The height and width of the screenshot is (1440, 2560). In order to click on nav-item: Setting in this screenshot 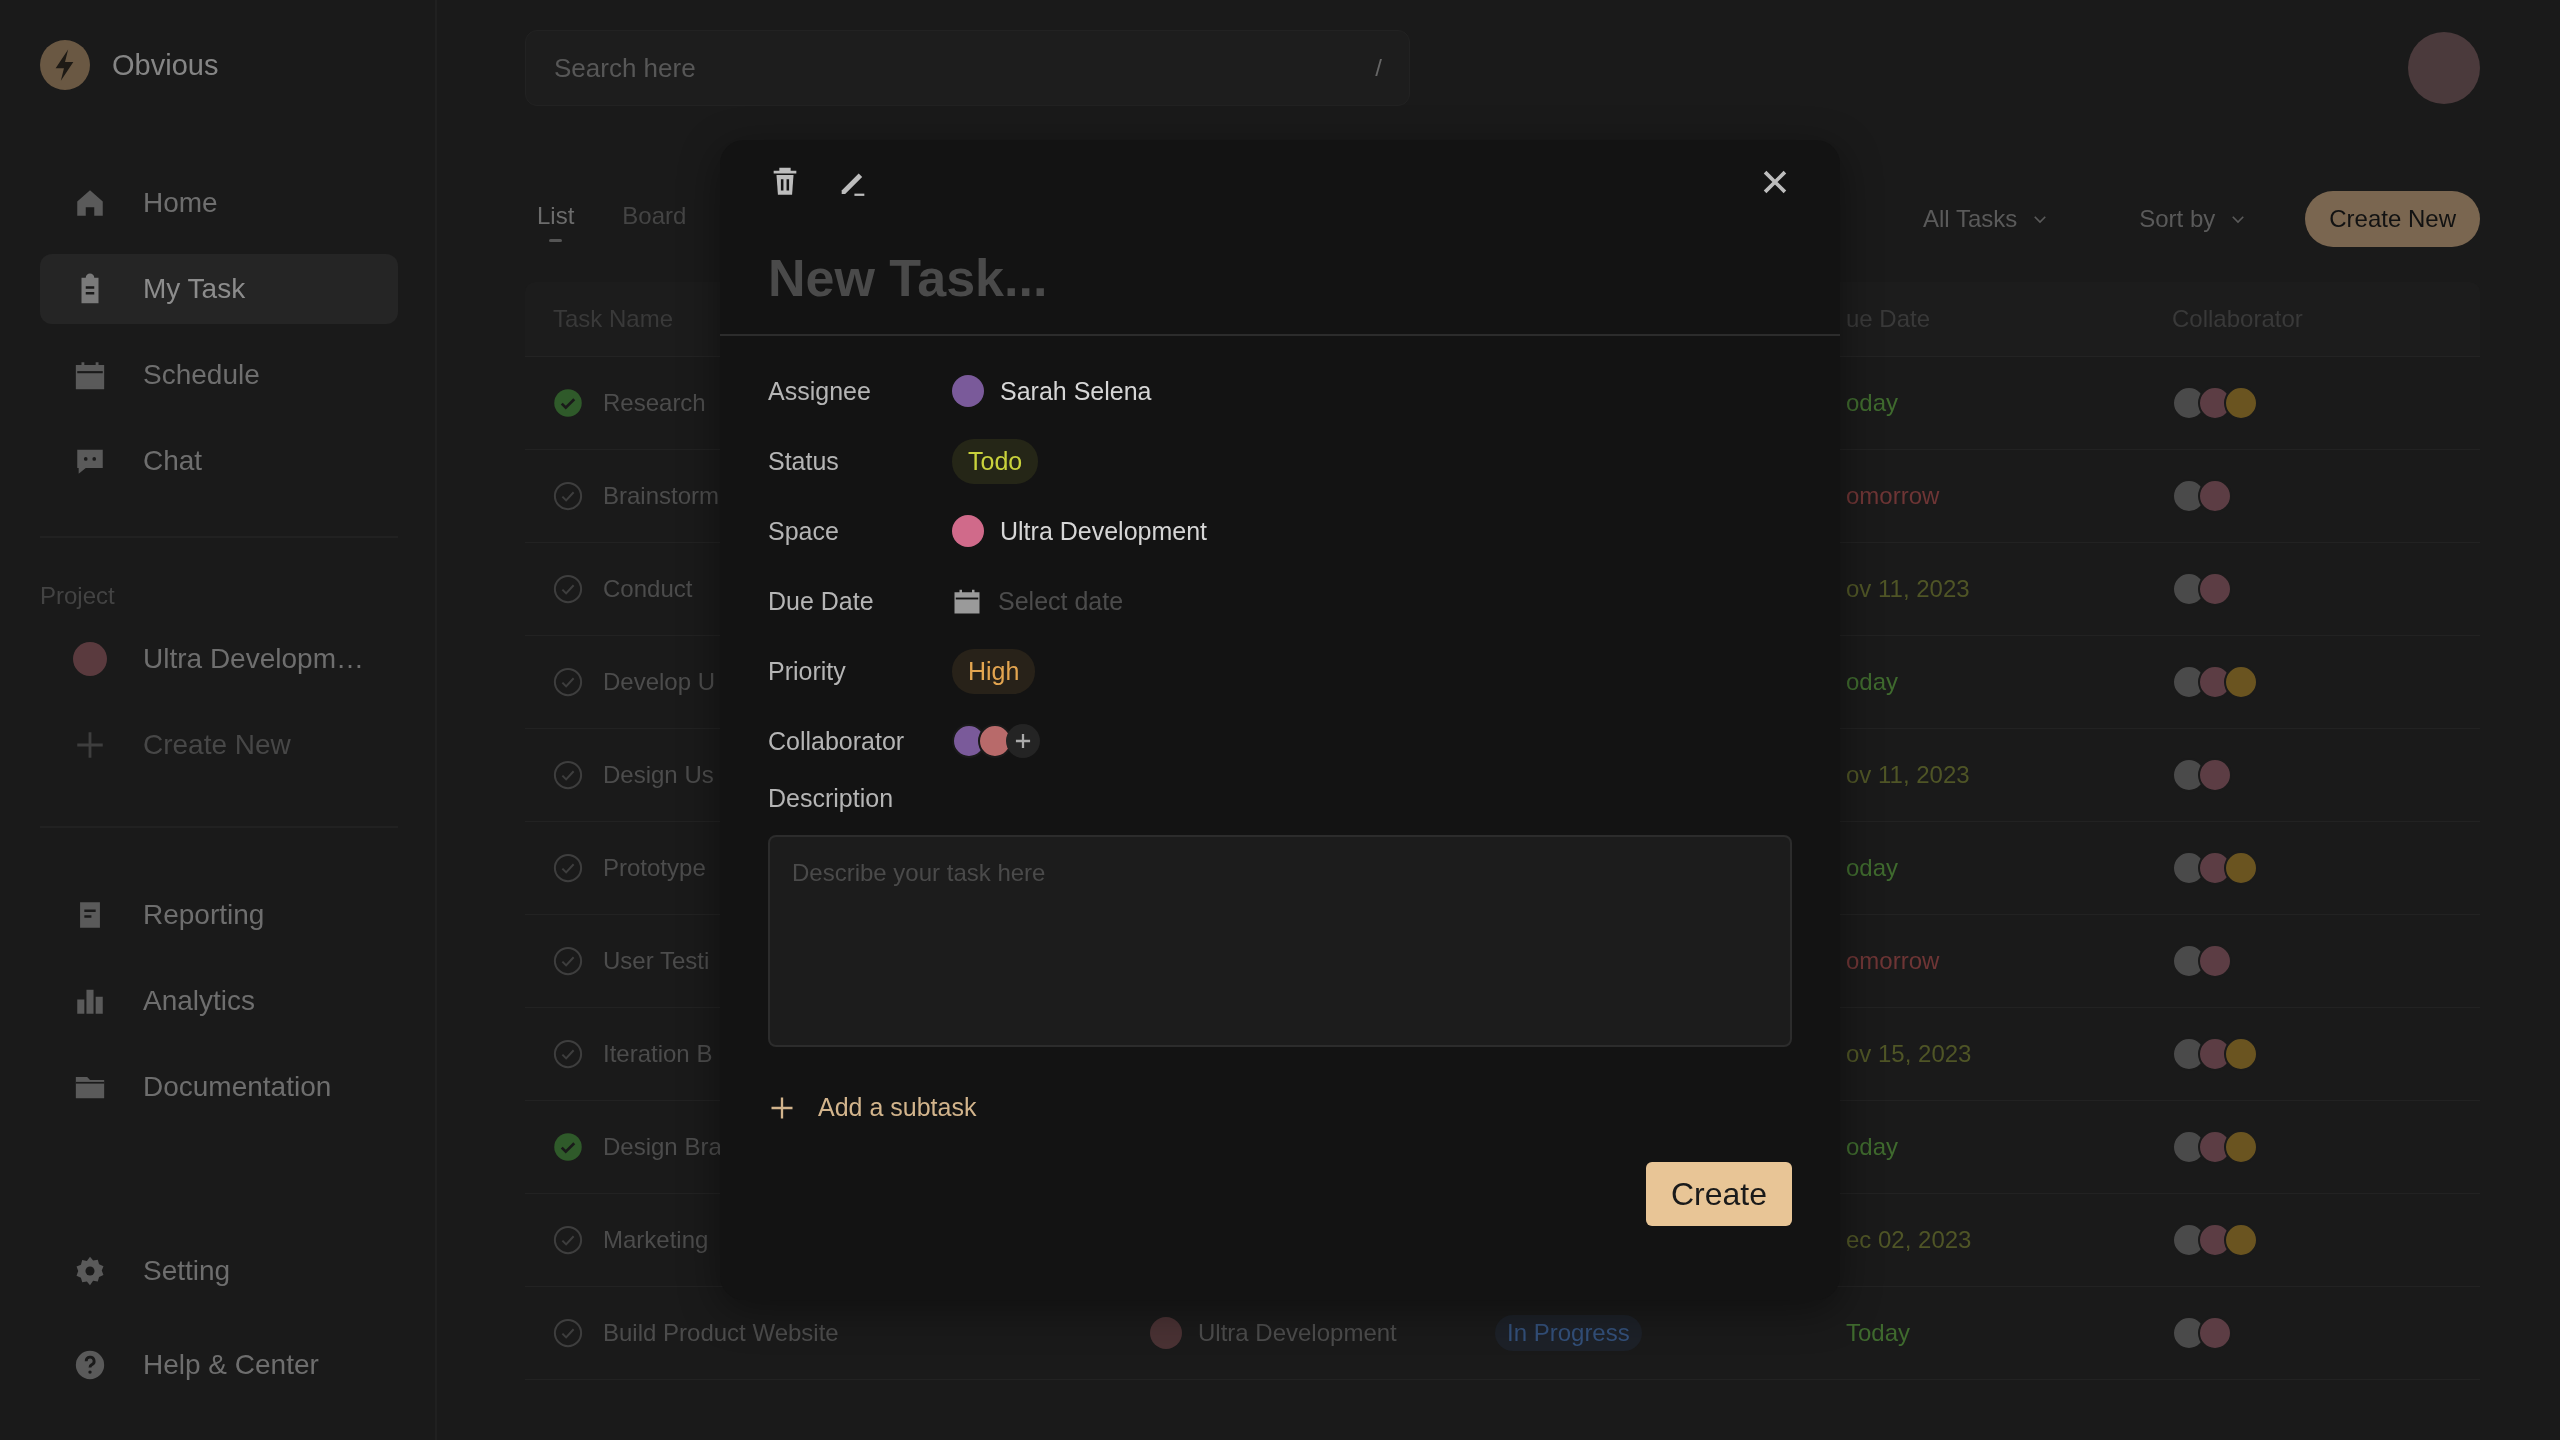, I will do `click(219, 1271)`.